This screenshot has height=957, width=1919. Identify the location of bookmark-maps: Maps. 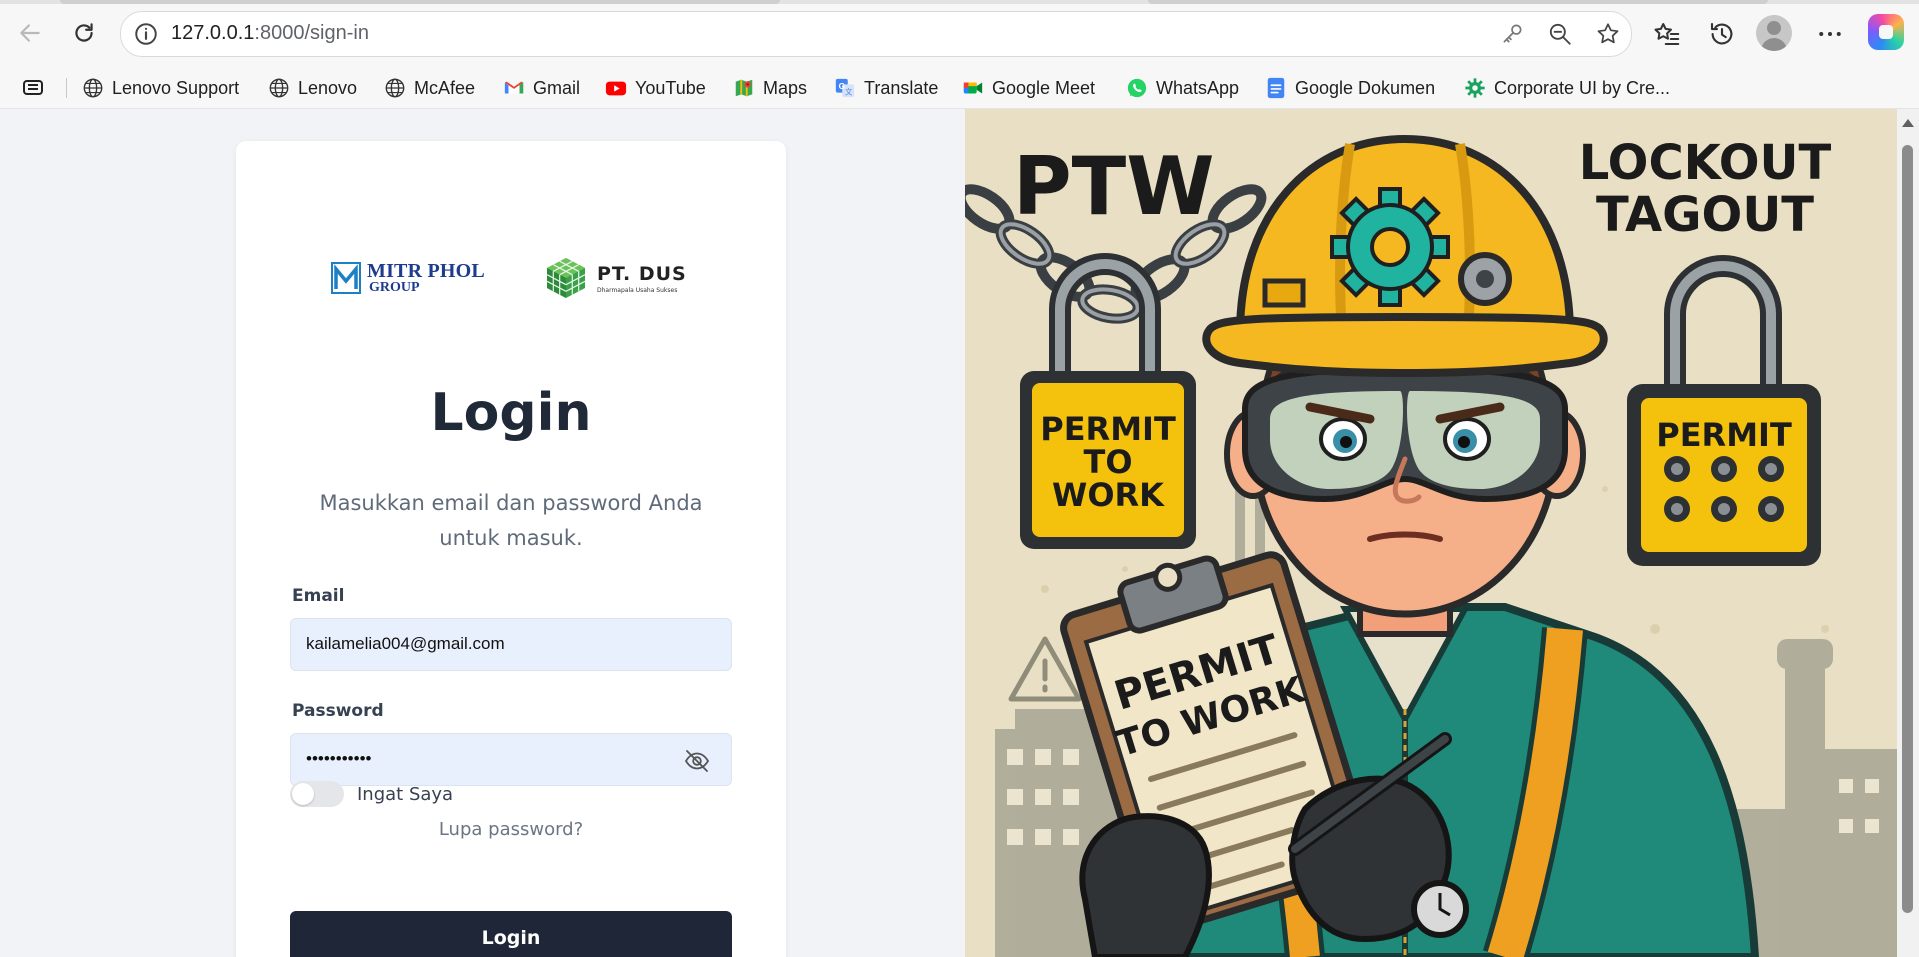
(770, 88).